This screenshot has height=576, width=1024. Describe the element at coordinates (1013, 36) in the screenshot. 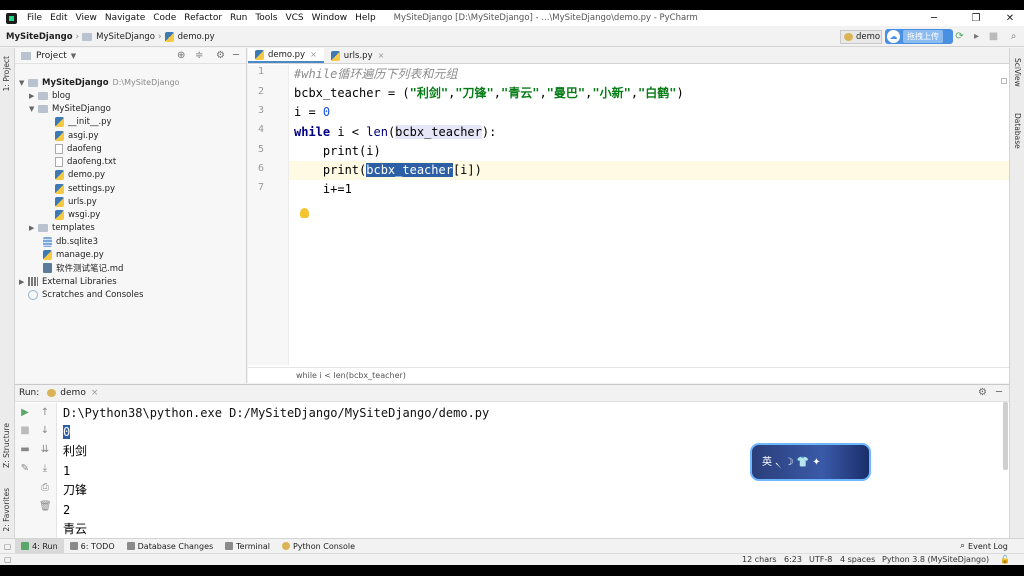

I see `search-everywhere-icon: ⌕` at that location.